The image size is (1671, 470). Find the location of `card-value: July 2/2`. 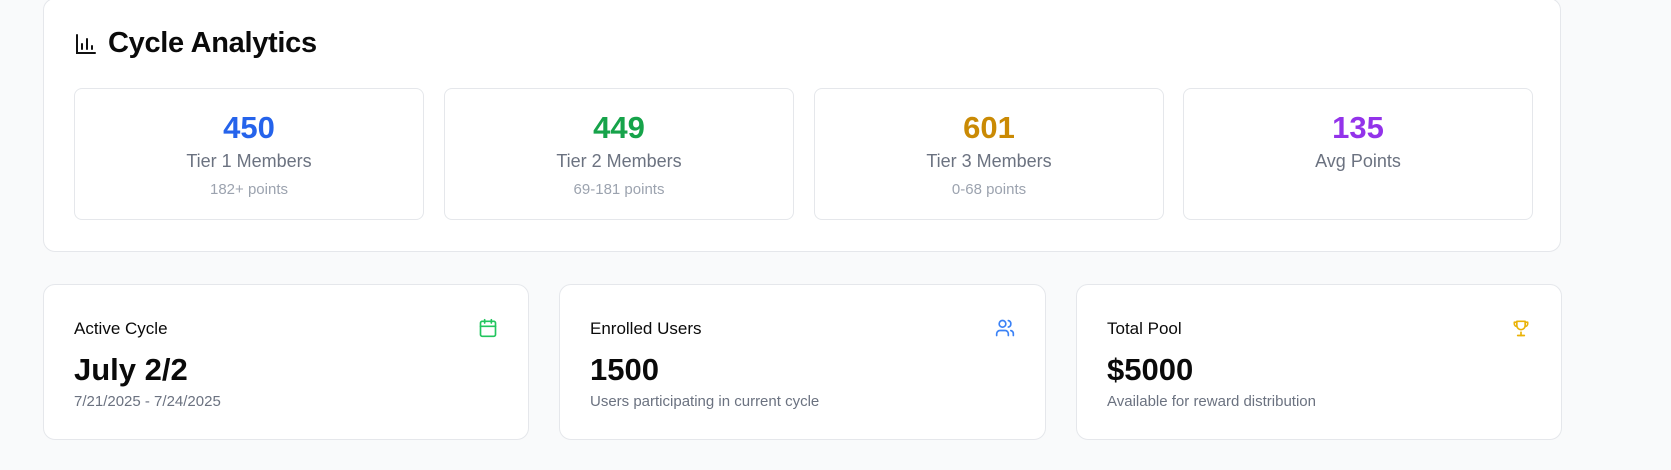

card-value: July 2/2 is located at coordinates (131, 369).